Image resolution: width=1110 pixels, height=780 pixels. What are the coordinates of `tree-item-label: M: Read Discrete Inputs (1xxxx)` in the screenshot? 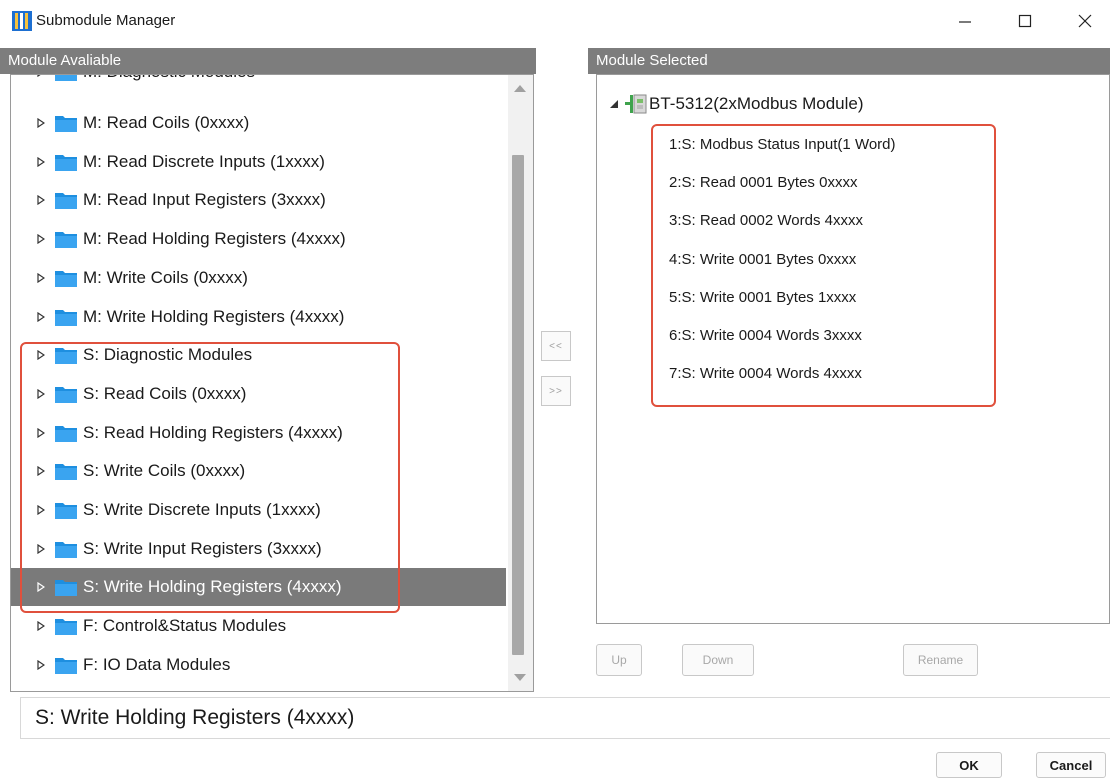 It's located at (204, 161).